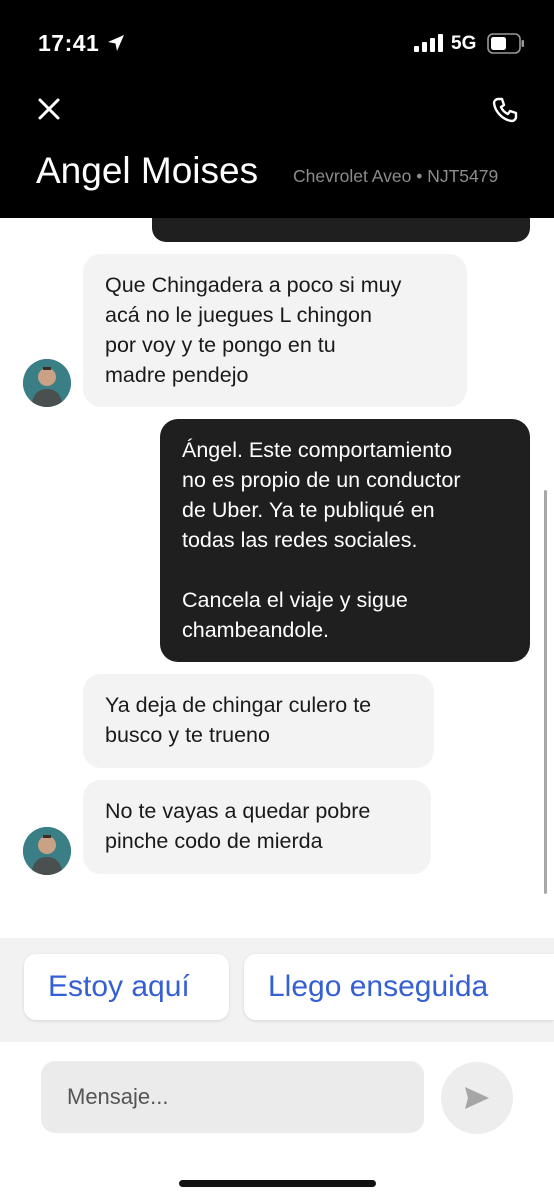  What do you see at coordinates (232, 1097) in the screenshot?
I see `message-input` at bounding box center [232, 1097].